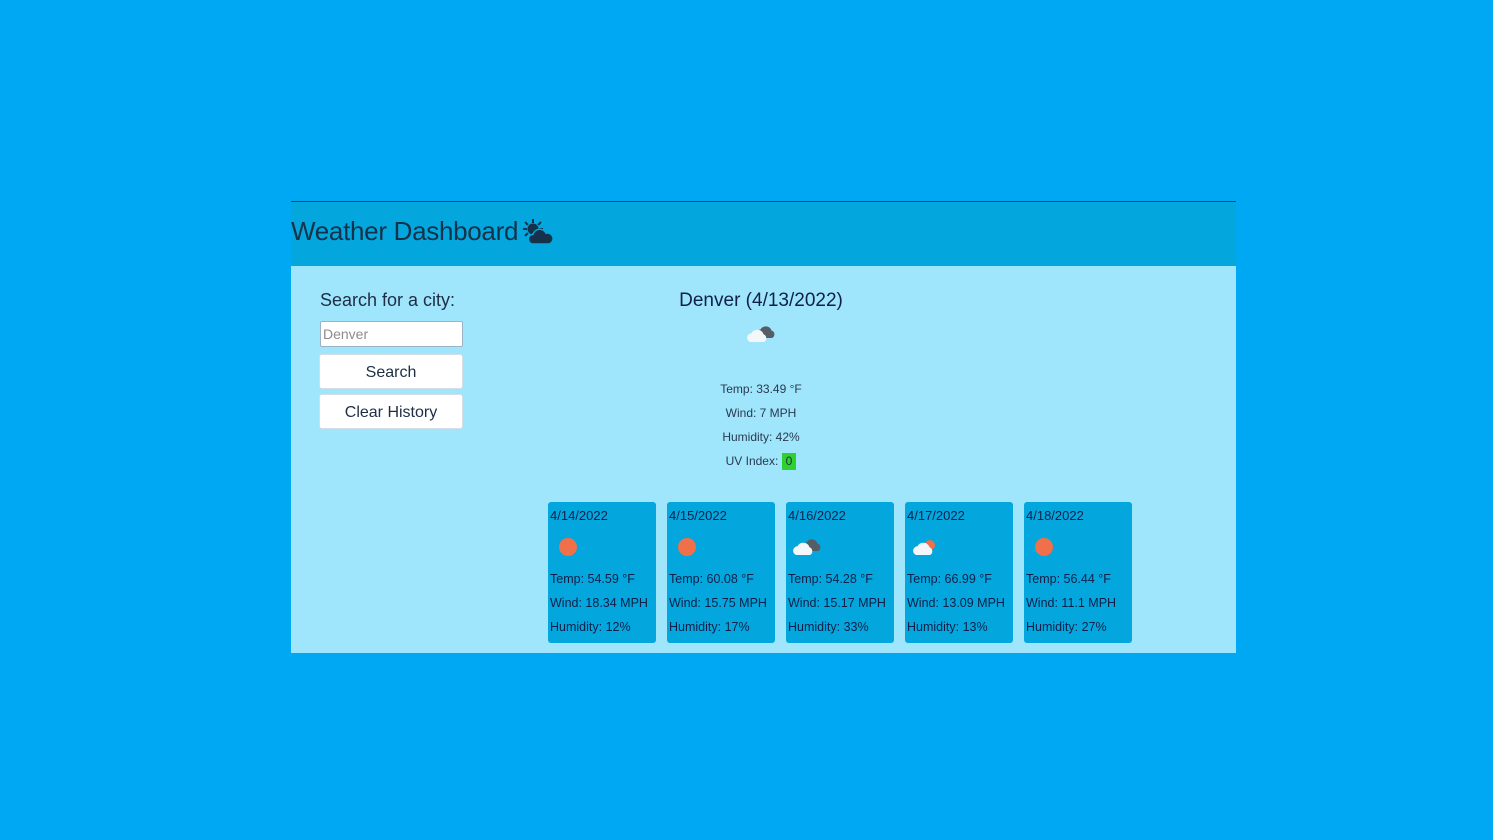  Describe the element at coordinates (761, 389) in the screenshot. I see `current-temp: Temp: 33.49 °F` at that location.